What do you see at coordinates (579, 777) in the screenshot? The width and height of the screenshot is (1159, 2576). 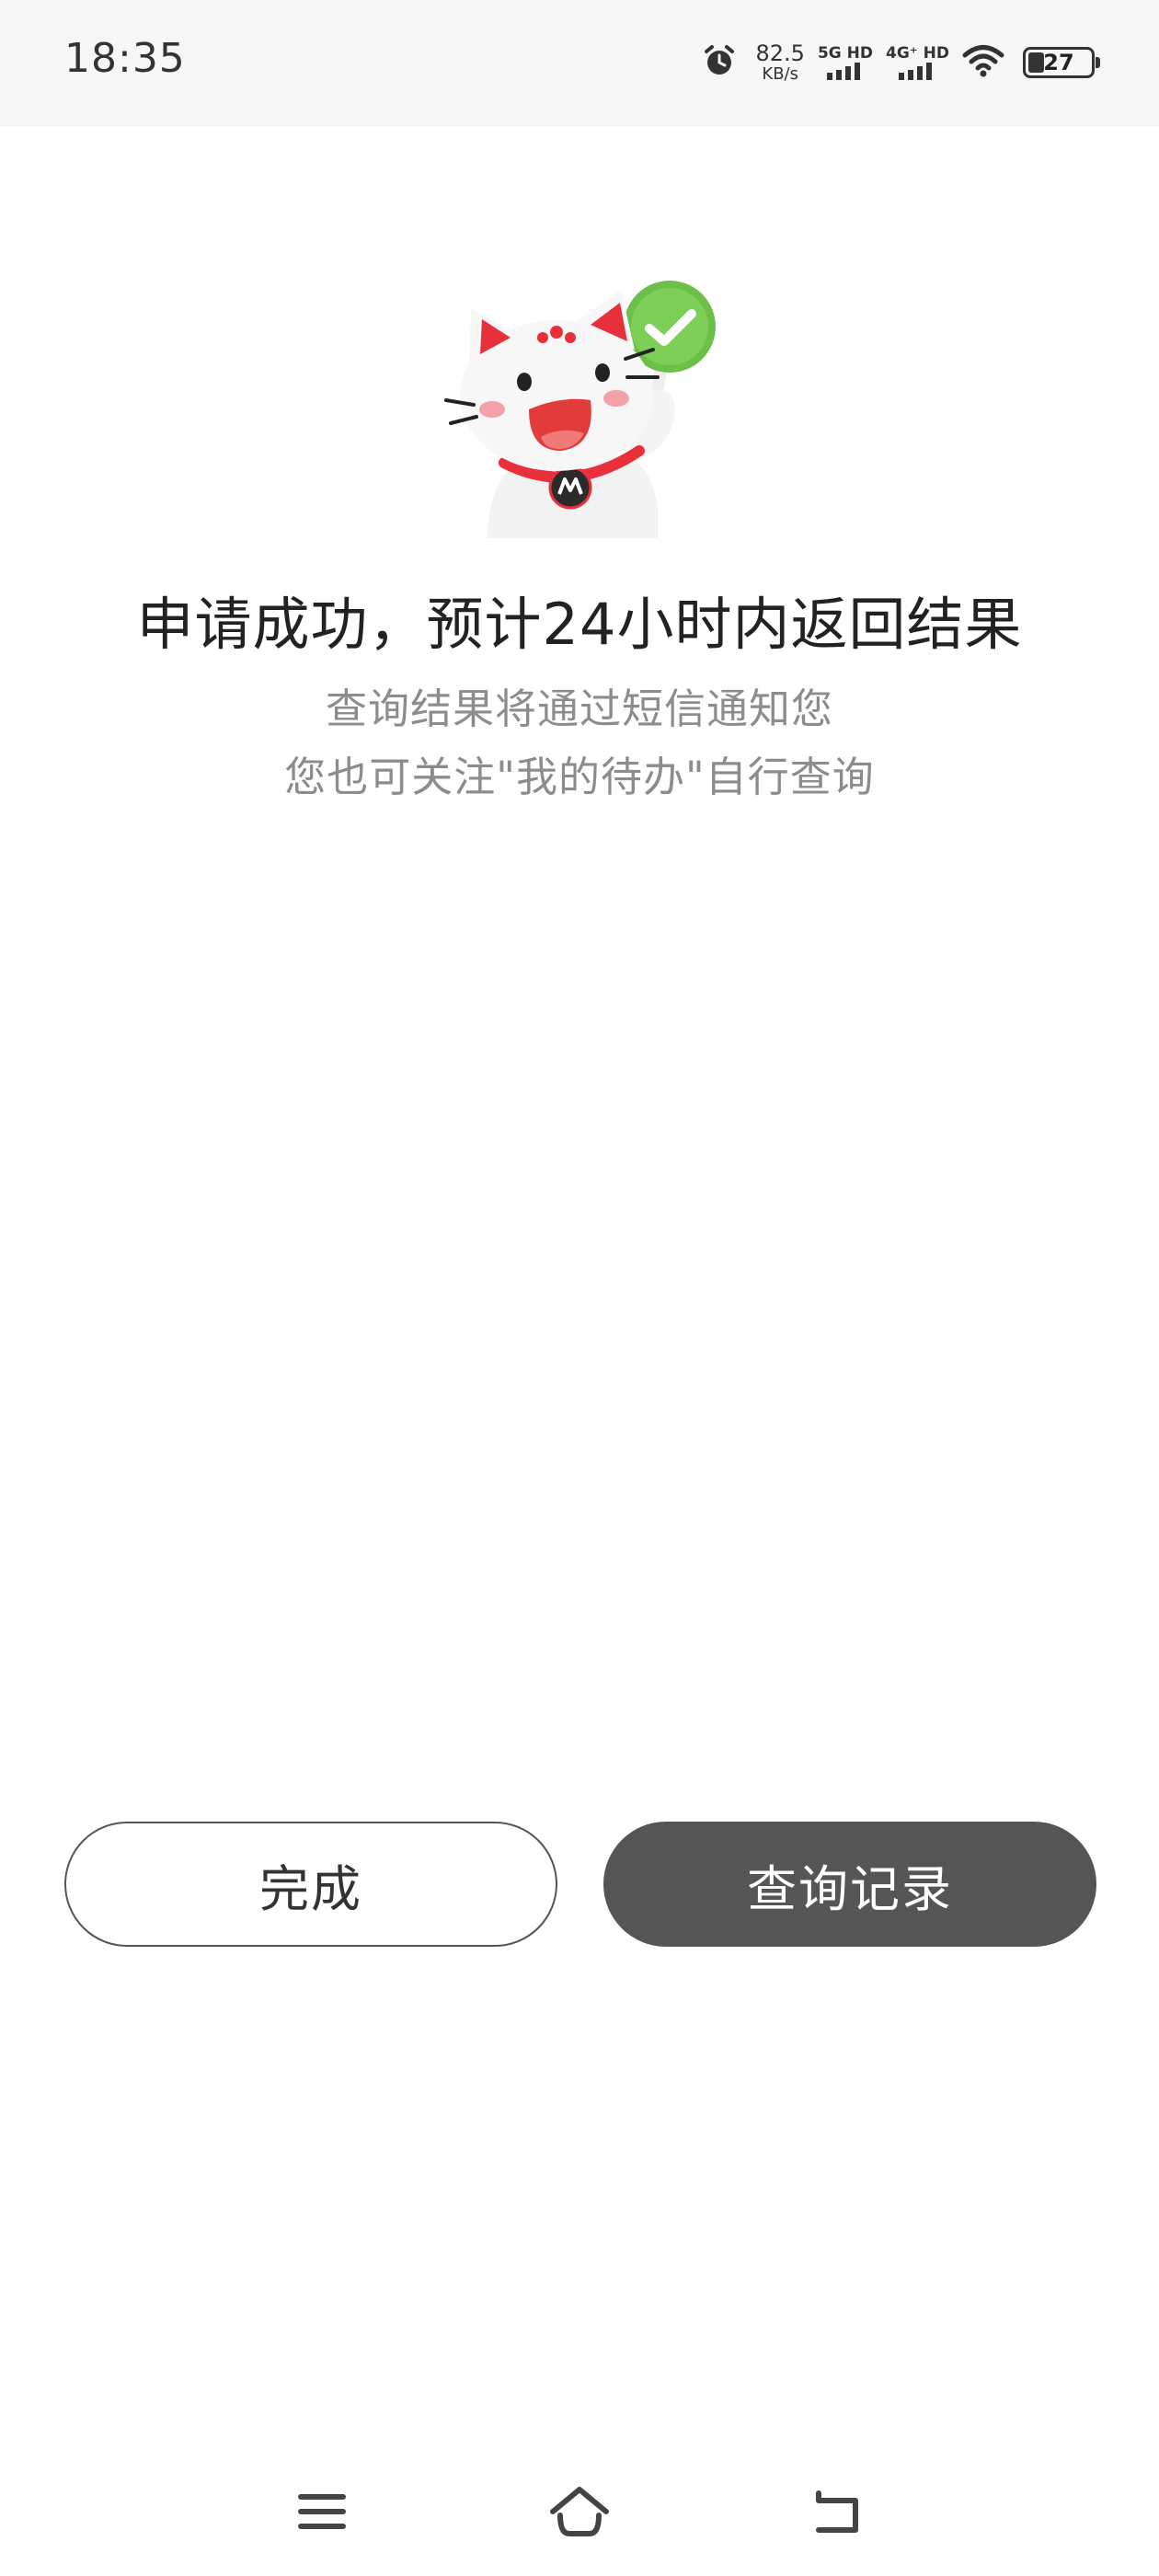 I see `result-subtitle-todo: 您也可关注"我的待办"自行查询` at bounding box center [579, 777].